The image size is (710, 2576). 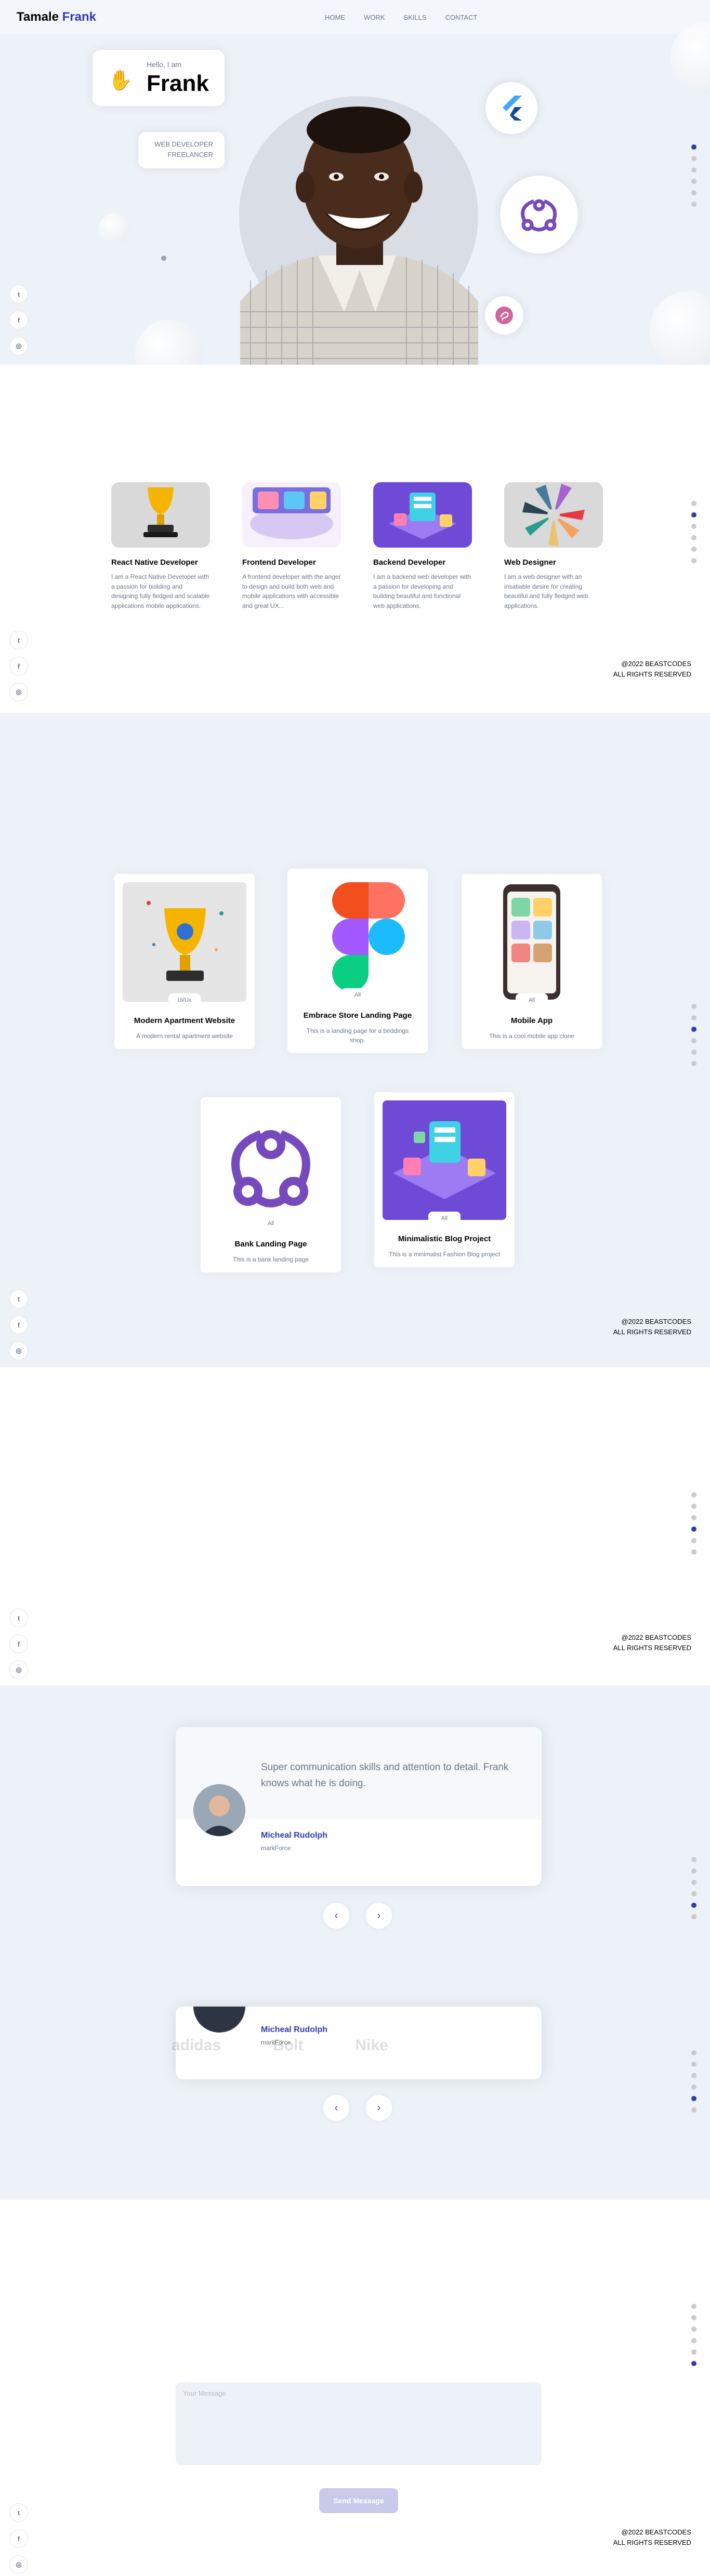 I want to click on project-image-figma: All, so click(x=358, y=937).